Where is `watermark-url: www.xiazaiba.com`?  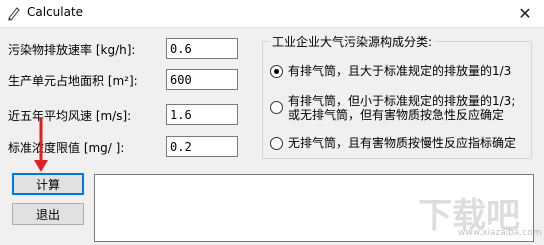 watermark-url: www.xiazaiba.com is located at coordinates (500, 233).